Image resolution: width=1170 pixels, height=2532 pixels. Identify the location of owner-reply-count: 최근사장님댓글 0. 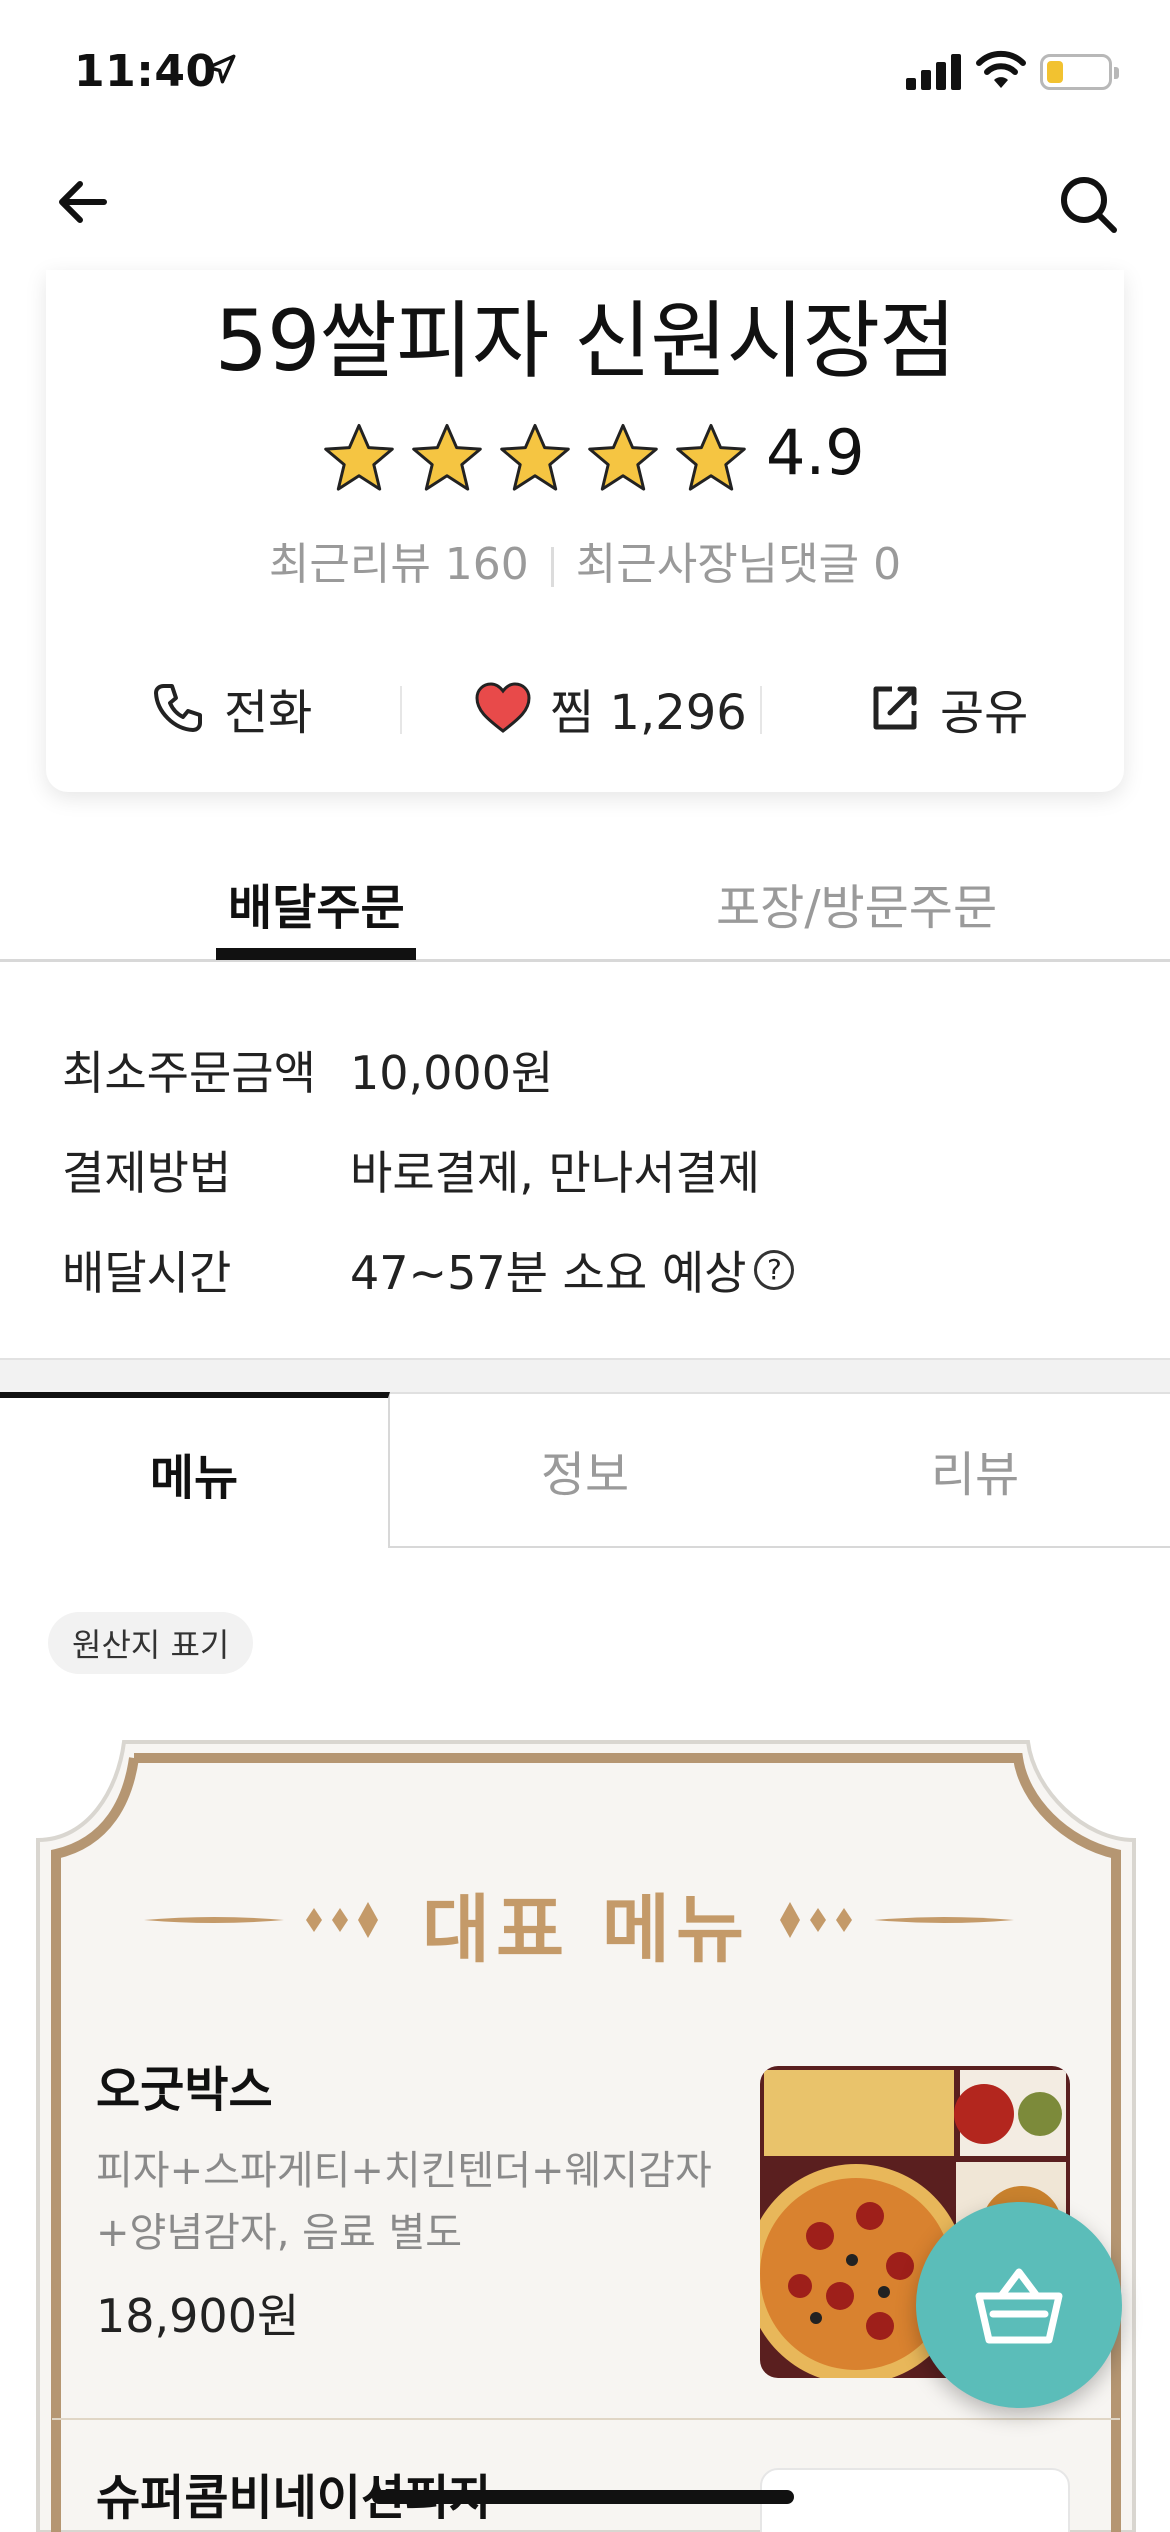
(738, 564).